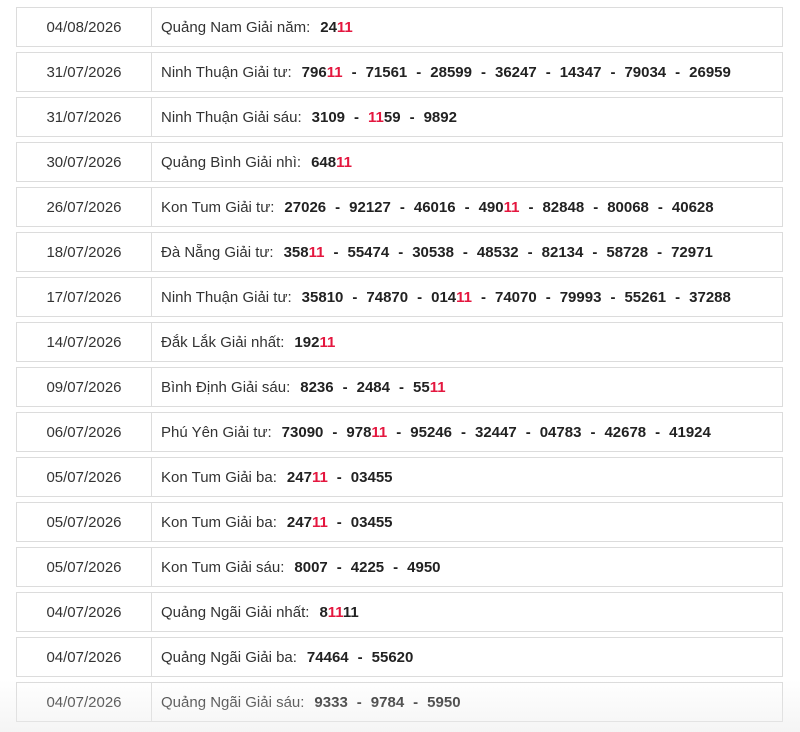 This screenshot has width=800, height=732. What do you see at coordinates (399, 477) in the screenshot?
I see `result-row: 05/07/2026 Kon Tum Giải ba: 24711-03455` at bounding box center [399, 477].